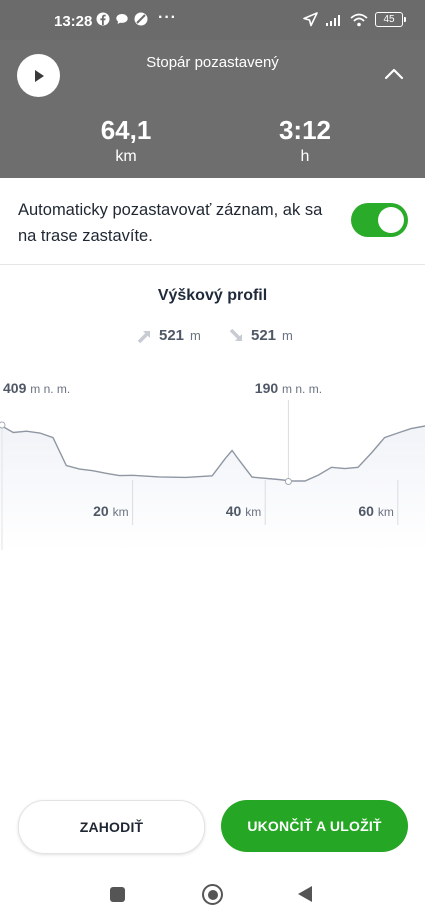 This screenshot has height=920, width=425. What do you see at coordinates (73, 21) in the screenshot?
I see `status-time: 13:28` at bounding box center [73, 21].